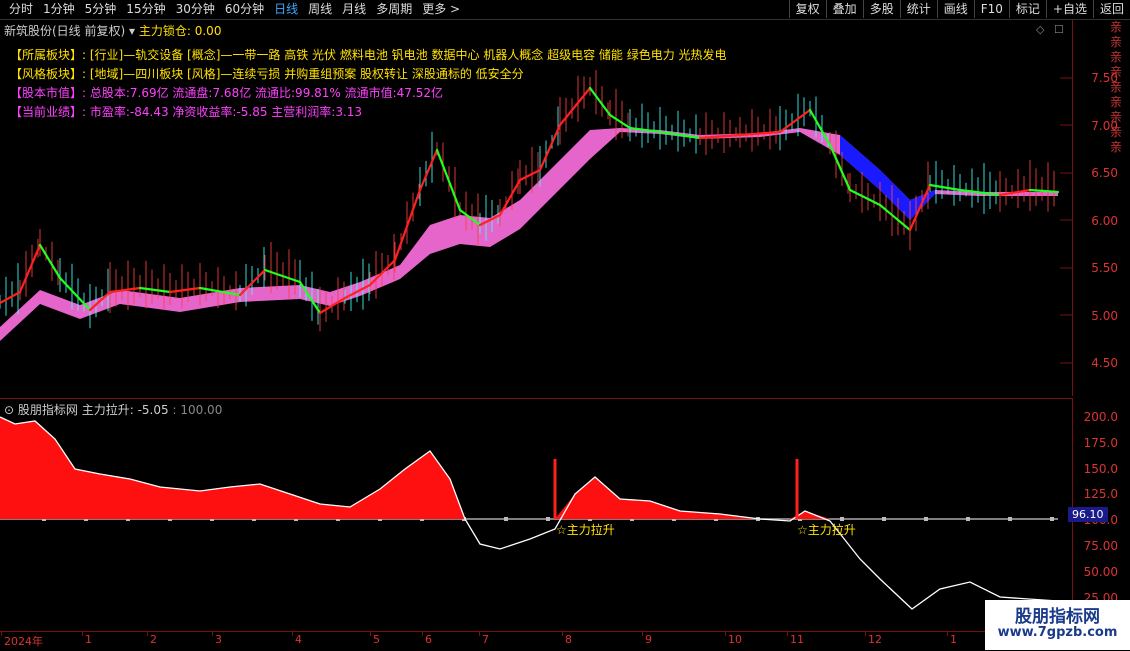 Image resolution: width=1130 pixels, height=651 pixels. I want to click on toolbar-button-4: 画线, so click(955, 9).